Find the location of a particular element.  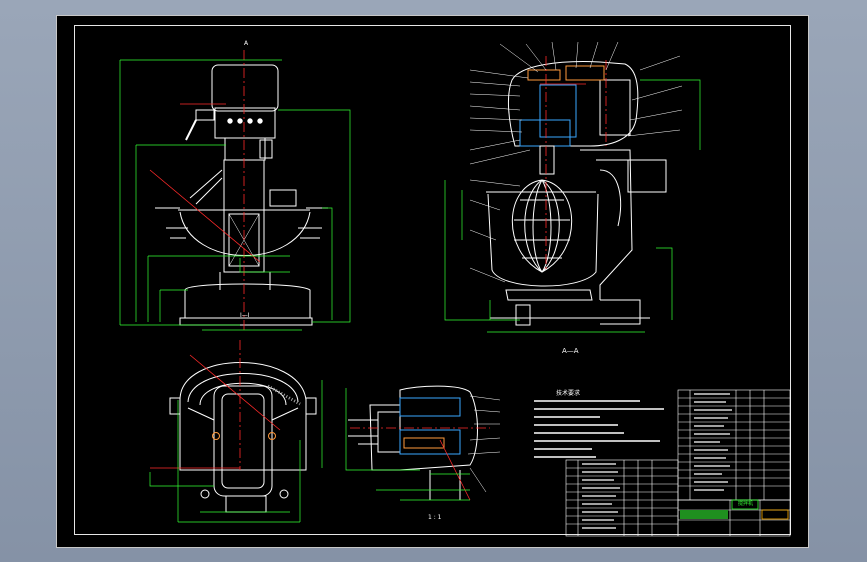

front-view-centerlines is located at coordinates (205, 190).